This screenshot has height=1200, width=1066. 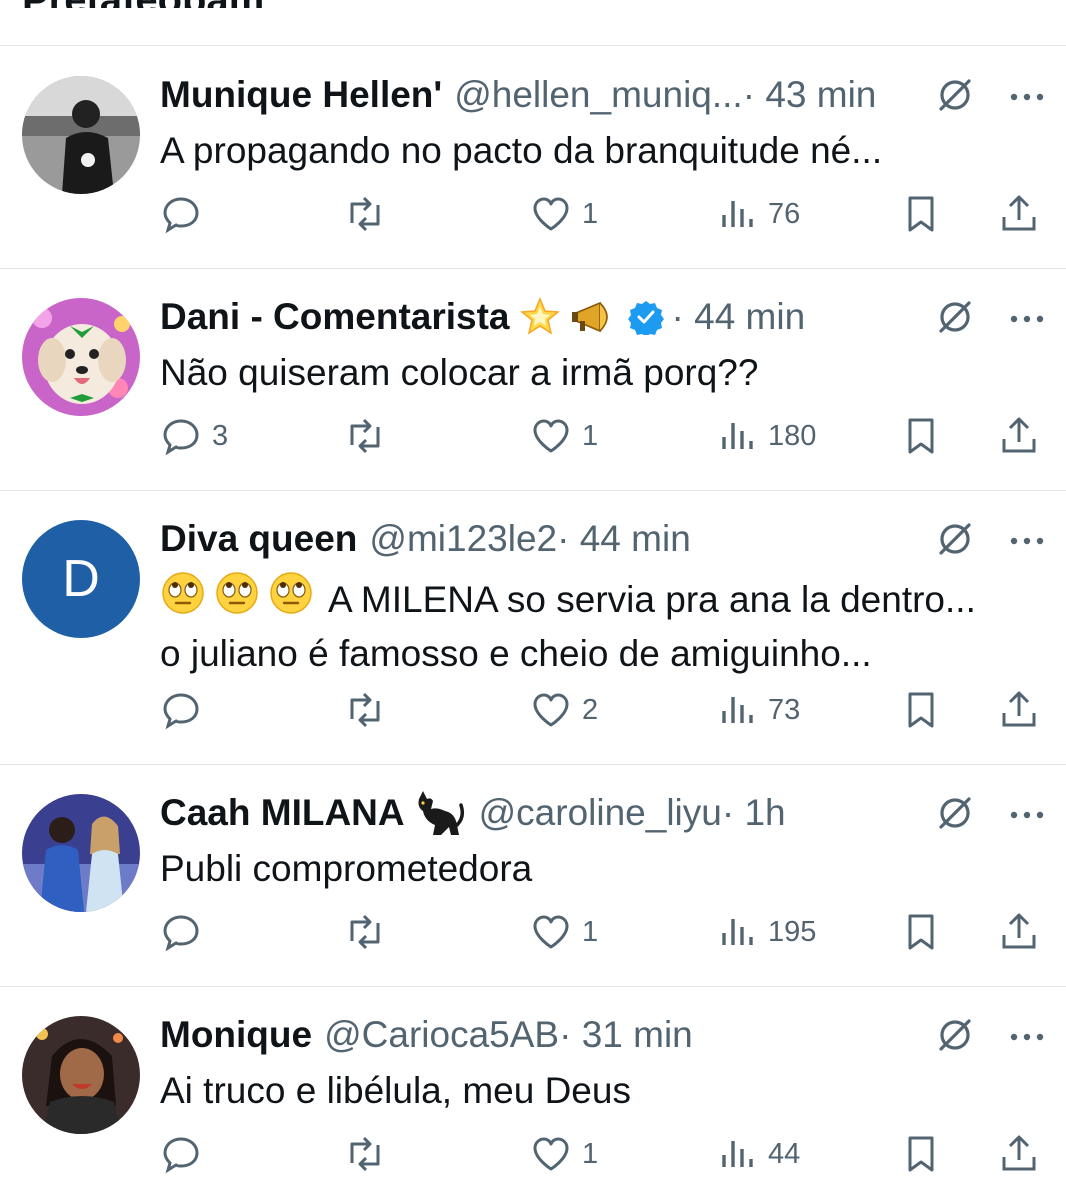 I want to click on tweet-text: Publi comprometedora, so click(x=346, y=868).